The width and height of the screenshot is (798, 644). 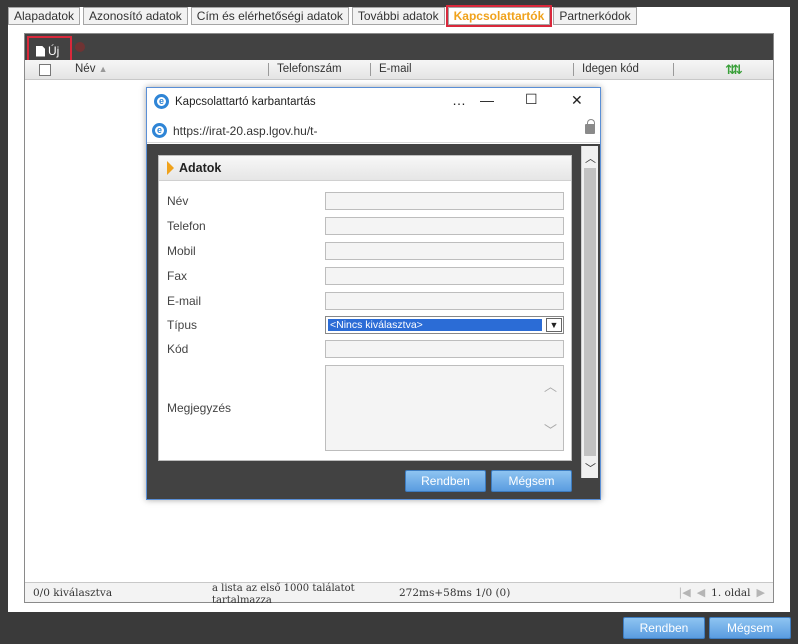 I want to click on timing-info: 272ms+58ms 1/0 (0), so click(x=455, y=593).